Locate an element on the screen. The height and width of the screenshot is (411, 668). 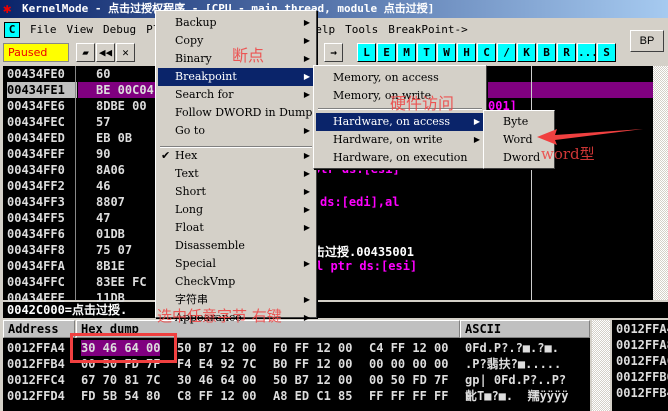
hex-group: 30 46 64 00 is located at coordinates (216, 380).